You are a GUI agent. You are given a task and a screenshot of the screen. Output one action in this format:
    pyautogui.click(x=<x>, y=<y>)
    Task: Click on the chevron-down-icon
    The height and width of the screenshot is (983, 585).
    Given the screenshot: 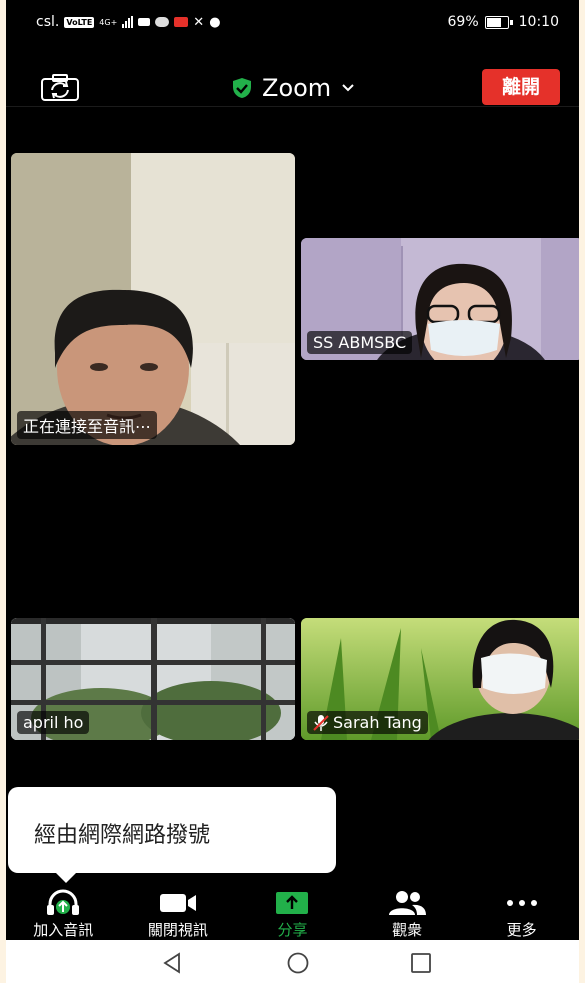 What is the action you would take?
    pyautogui.click(x=348, y=88)
    